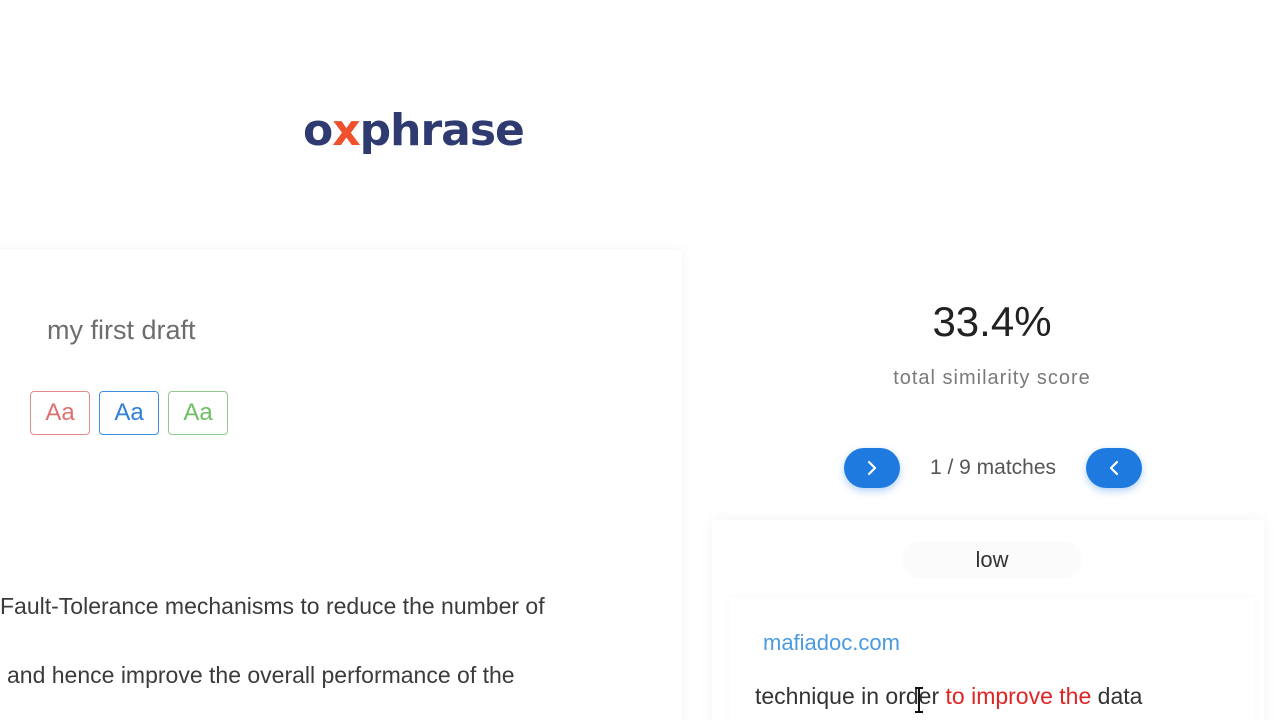  Describe the element at coordinates (60, 413) in the screenshot. I see `font-style-red-button: Aa` at that location.